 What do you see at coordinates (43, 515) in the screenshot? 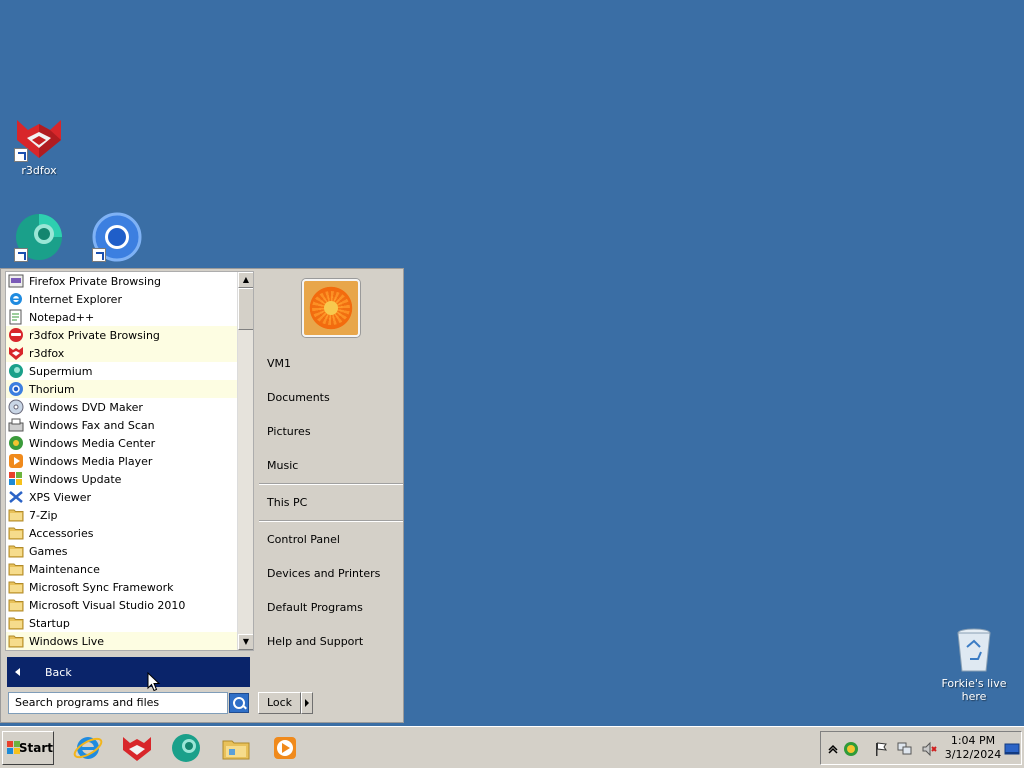
I see `program-label: 7-Zip` at bounding box center [43, 515].